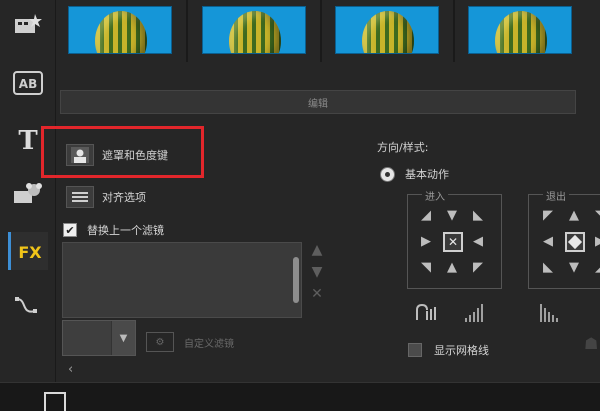  What do you see at coordinates (28, 25) in the screenshot?
I see `instant-project-icon` at bounding box center [28, 25].